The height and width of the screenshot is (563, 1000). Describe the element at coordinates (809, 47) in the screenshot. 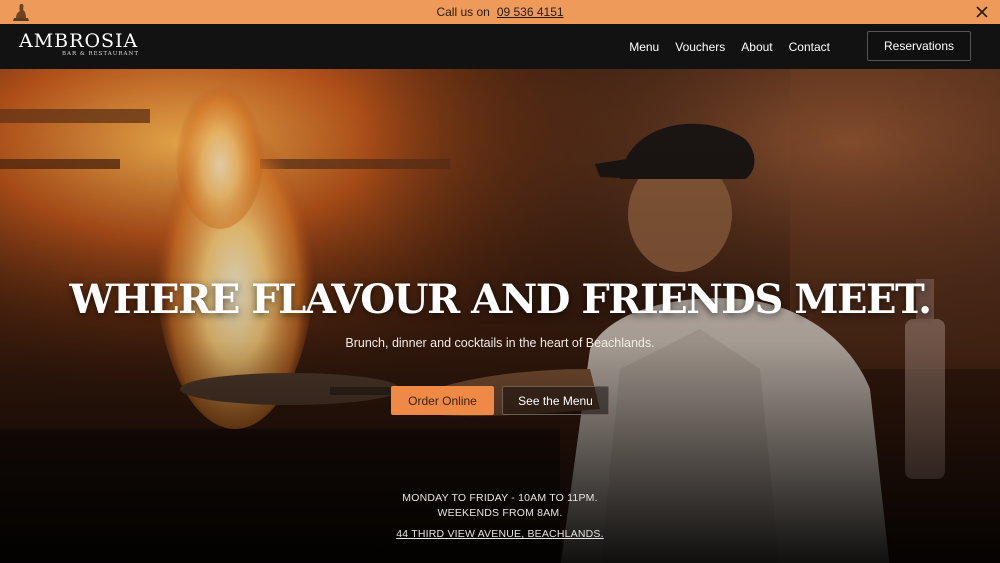

I see `nav-link-contact: Contact` at that location.